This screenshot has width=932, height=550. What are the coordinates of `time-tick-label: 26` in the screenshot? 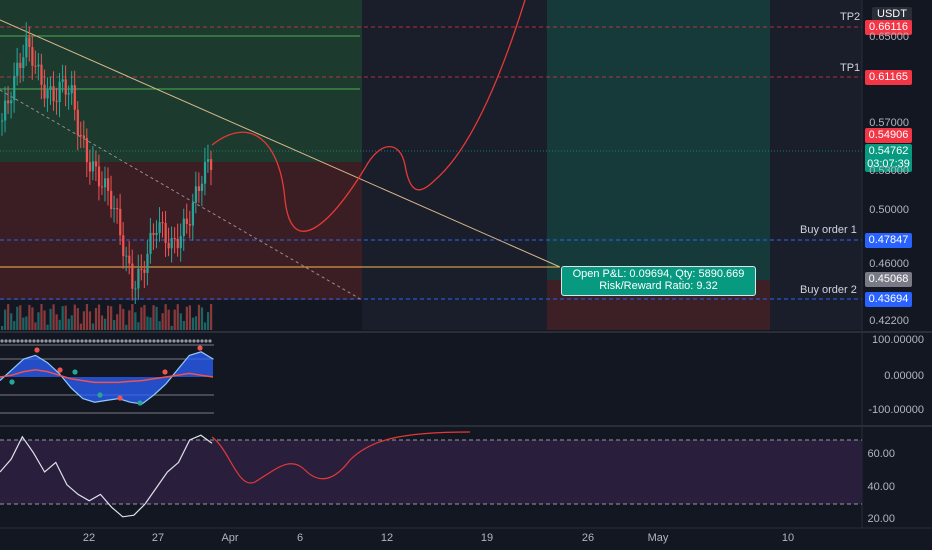 It's located at (588, 538).